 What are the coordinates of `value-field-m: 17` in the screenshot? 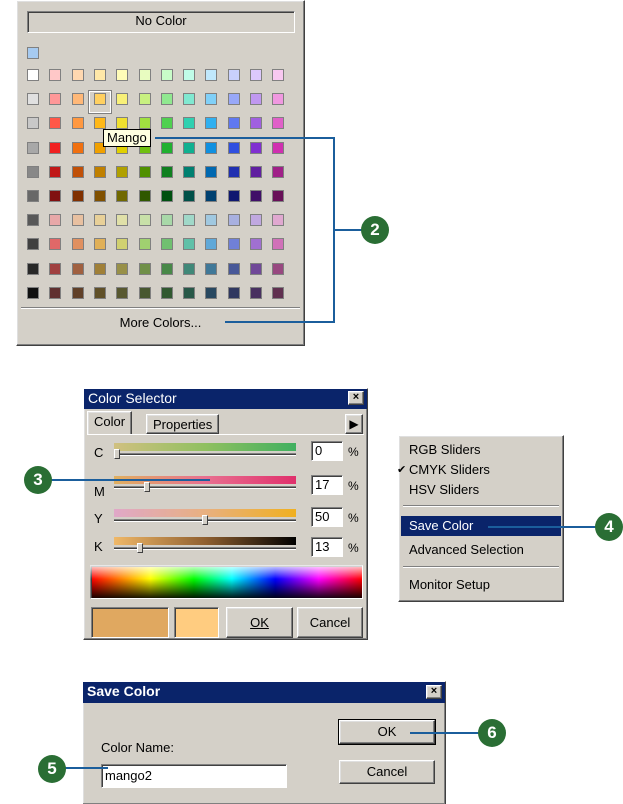 It's located at (327, 485).